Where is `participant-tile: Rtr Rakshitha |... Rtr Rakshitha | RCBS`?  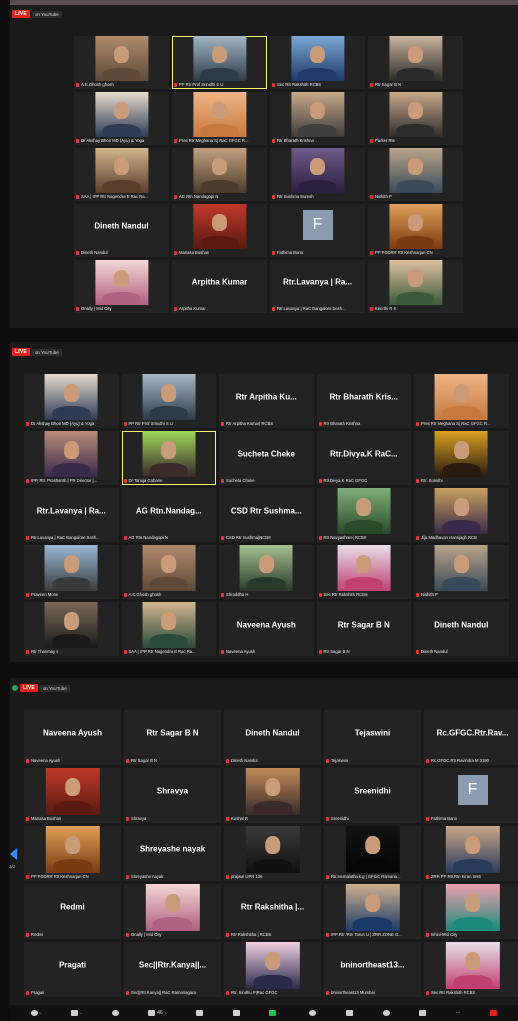
participant-tile: Rtr Rakshitha |... Rtr Rakshitha | RCBS is located at coordinates (272, 911).